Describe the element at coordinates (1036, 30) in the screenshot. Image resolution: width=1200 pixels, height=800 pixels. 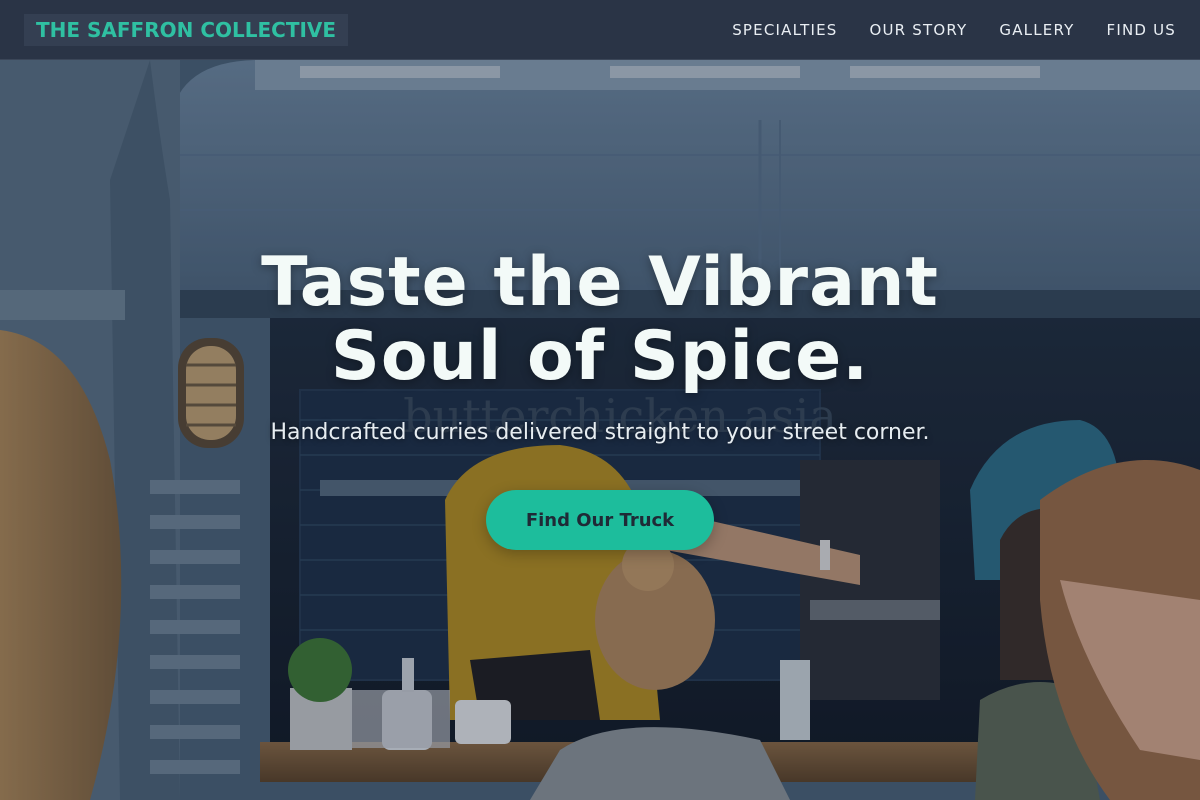
I see `nav-link-gallery: GALLERY` at that location.